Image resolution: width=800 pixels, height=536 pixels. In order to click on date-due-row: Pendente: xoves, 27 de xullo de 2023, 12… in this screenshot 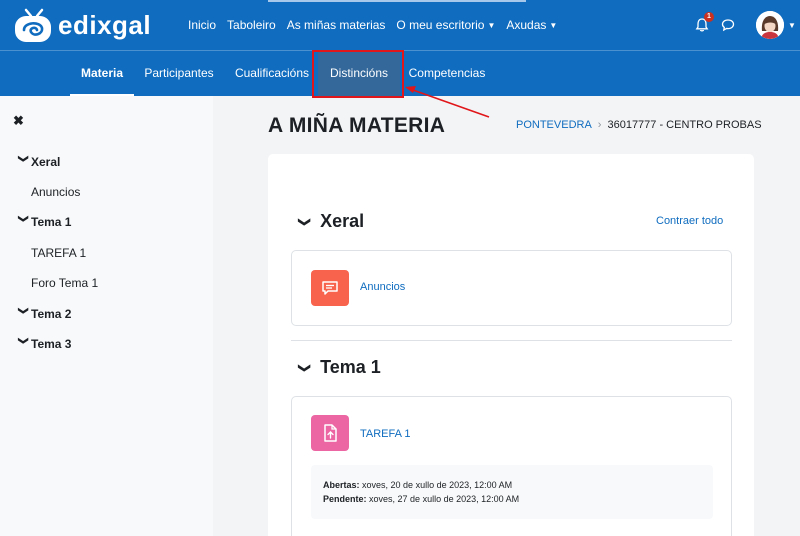, I will do `click(518, 499)`.